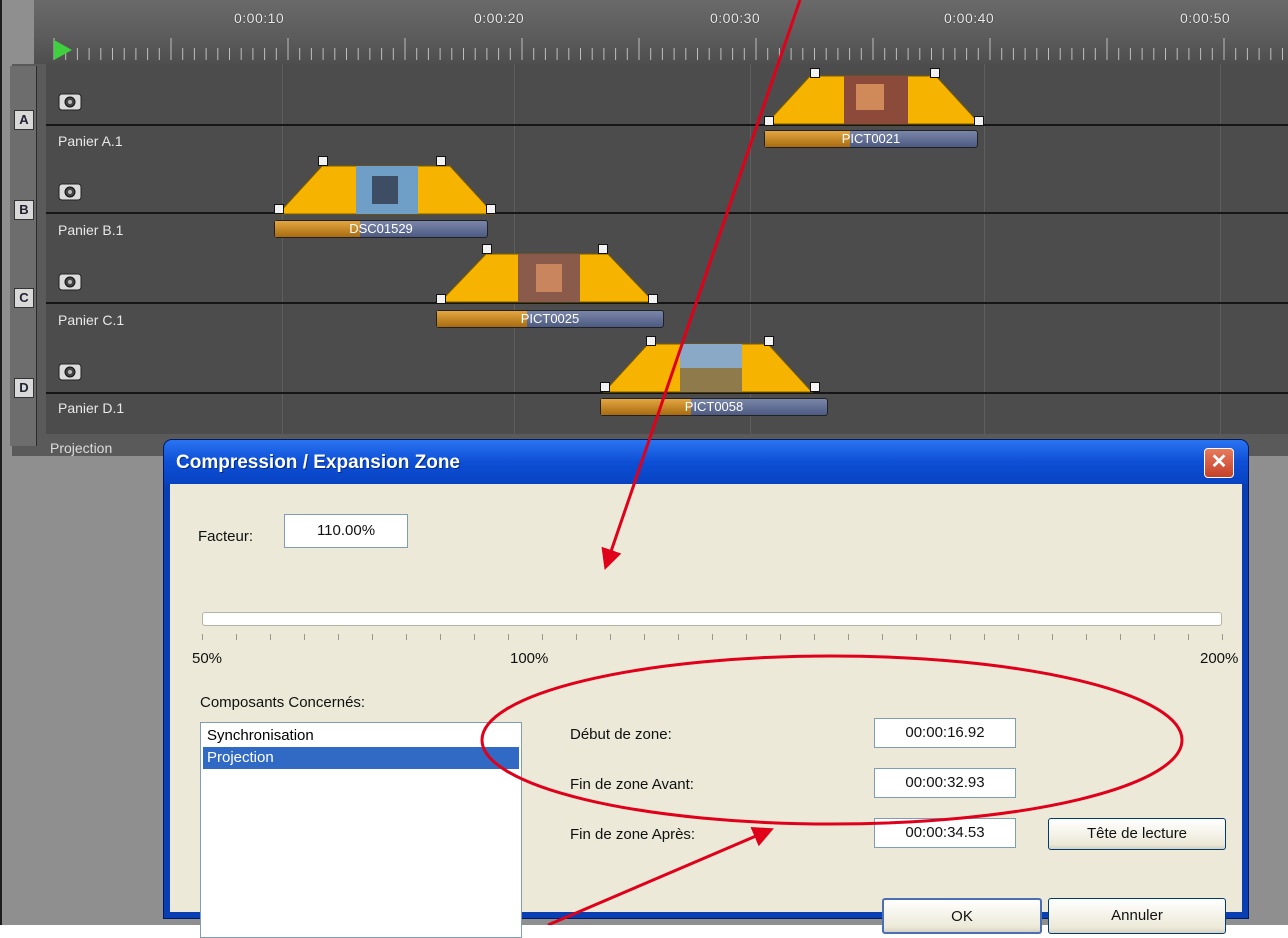 This screenshot has width=1288, height=938. What do you see at coordinates (24, 120) in the screenshot?
I see `lane-letter-a: A` at bounding box center [24, 120].